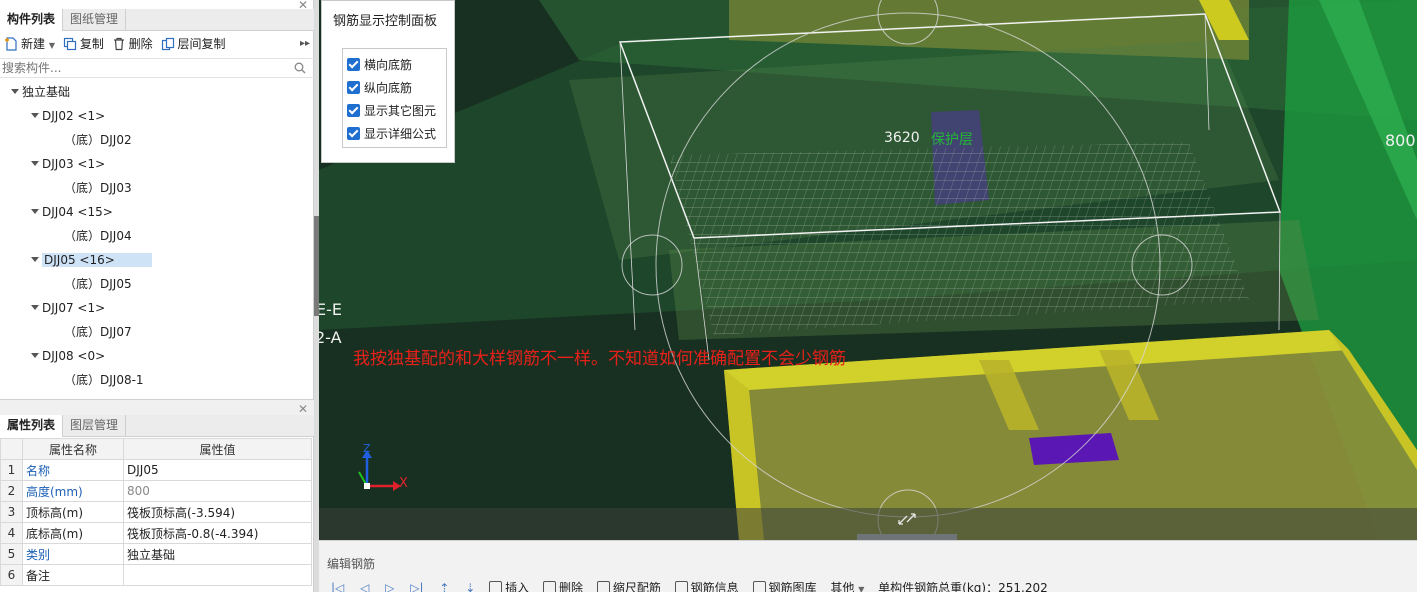 This screenshot has height=592, width=1417. Describe the element at coordinates (351, 564) in the screenshot. I see `edit-rebar-title: 编辑钢筋` at that location.